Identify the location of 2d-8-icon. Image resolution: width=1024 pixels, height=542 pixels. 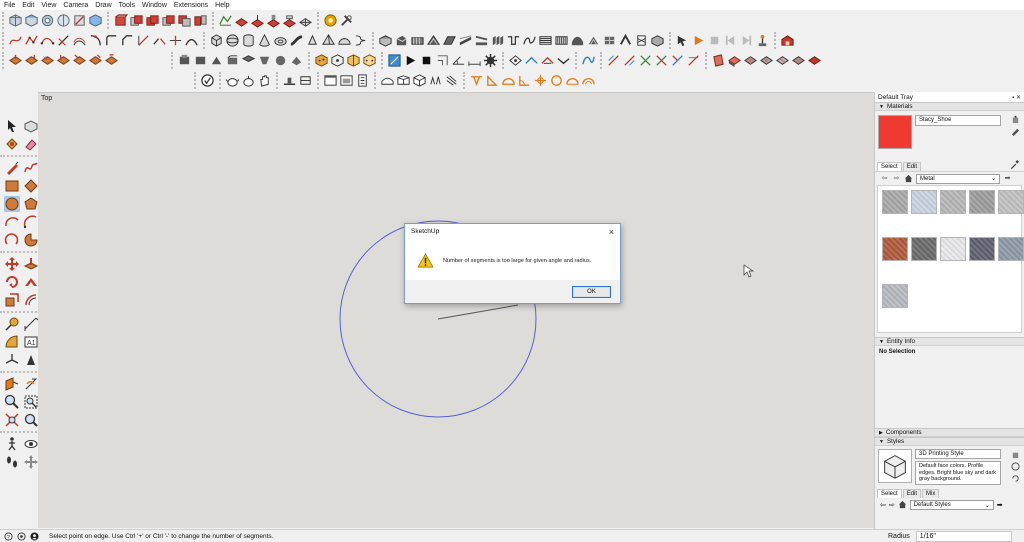
(588, 80).